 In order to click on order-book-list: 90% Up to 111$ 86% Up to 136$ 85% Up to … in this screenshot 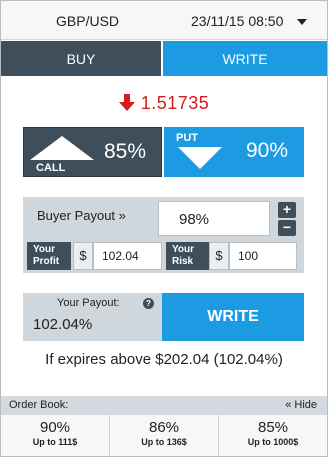, I will do `click(164, 435)`.